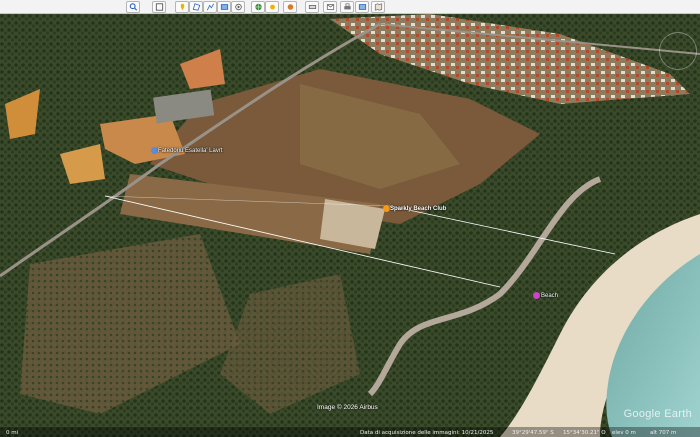 This screenshot has width=700, height=437. I want to click on place-label-beach-club: Sparkly Beach Club, so click(418, 209).